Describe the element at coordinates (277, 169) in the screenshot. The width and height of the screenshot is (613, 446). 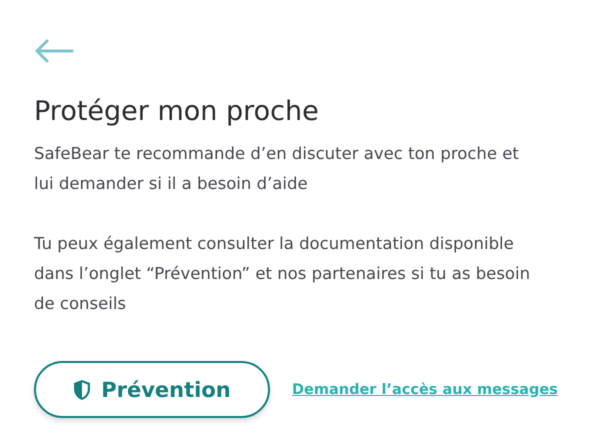
I see `body-paragraph: SafeBear te recommande d’en discuter avec ton proche et lui demander si il a besoin d’aide` at that location.